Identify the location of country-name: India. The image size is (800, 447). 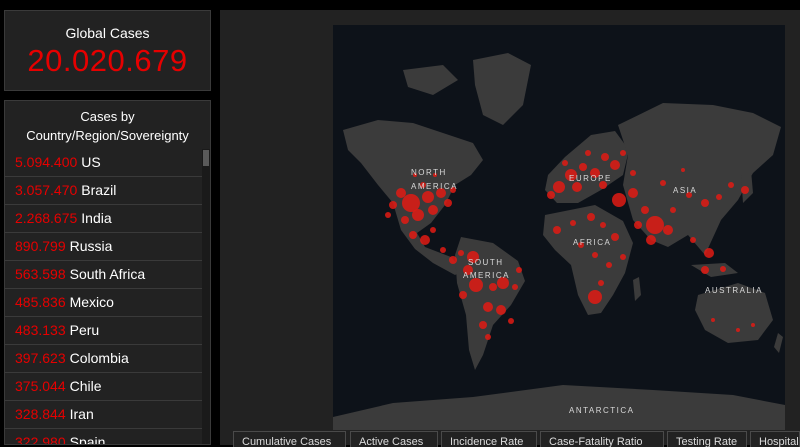
(96, 218).